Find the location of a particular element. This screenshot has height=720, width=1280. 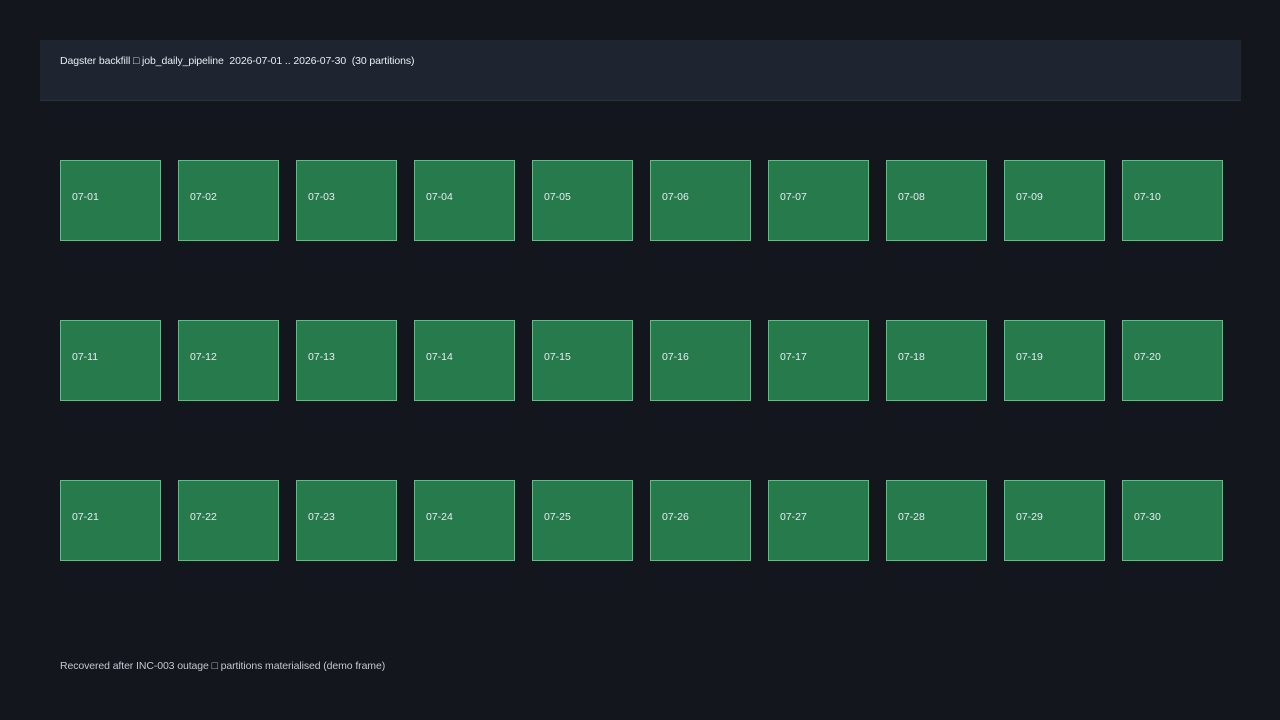

partition-tile: 07-02 is located at coordinates (228, 200).